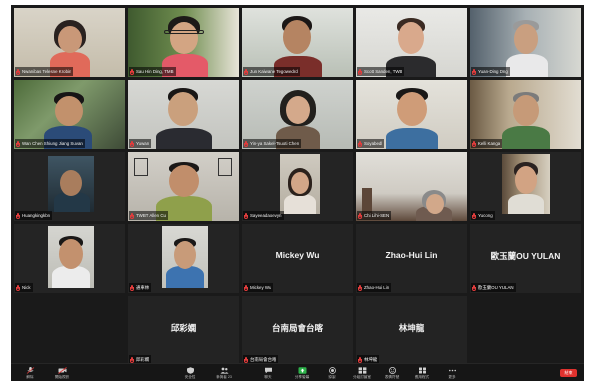 The image size is (592, 385). I want to click on apps-button: 應用程式, so click(422, 372).